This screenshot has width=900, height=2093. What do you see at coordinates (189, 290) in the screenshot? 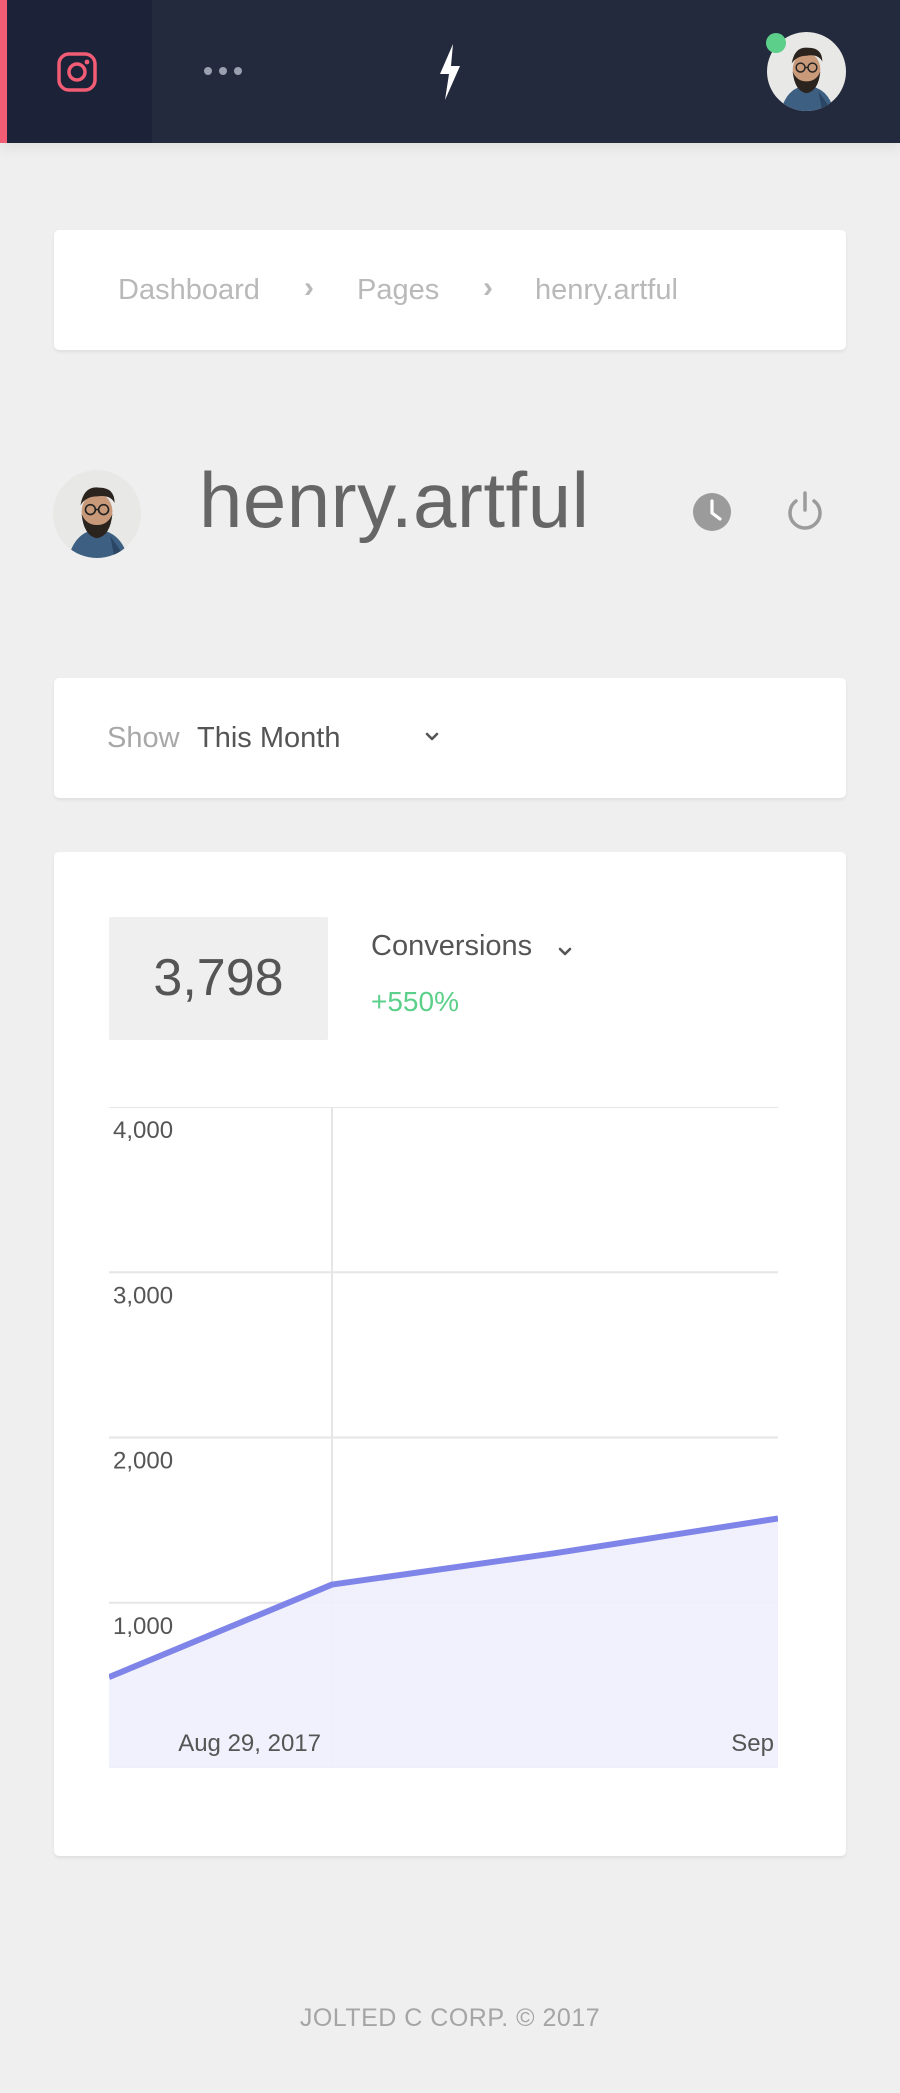
I see `breadcrumb-dashboard: Dashboard` at bounding box center [189, 290].